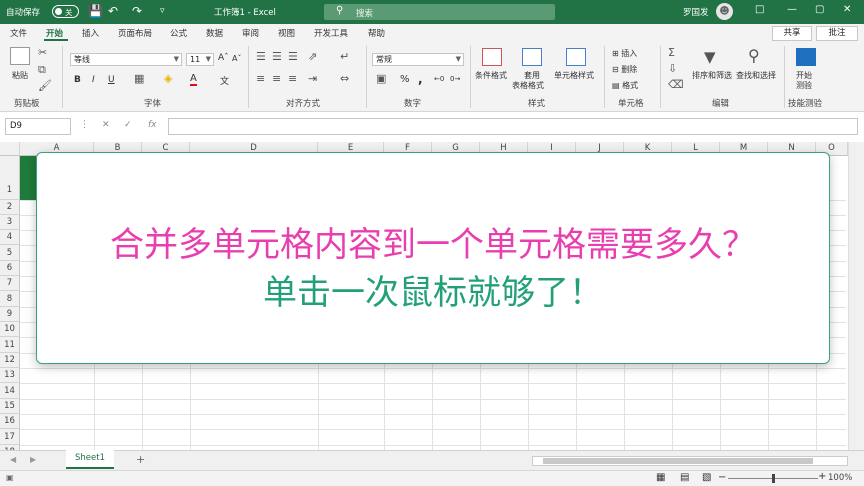 Image resolution: width=864 pixels, height=486 pixels. I want to click on select-all-corner, so click(10, 149).